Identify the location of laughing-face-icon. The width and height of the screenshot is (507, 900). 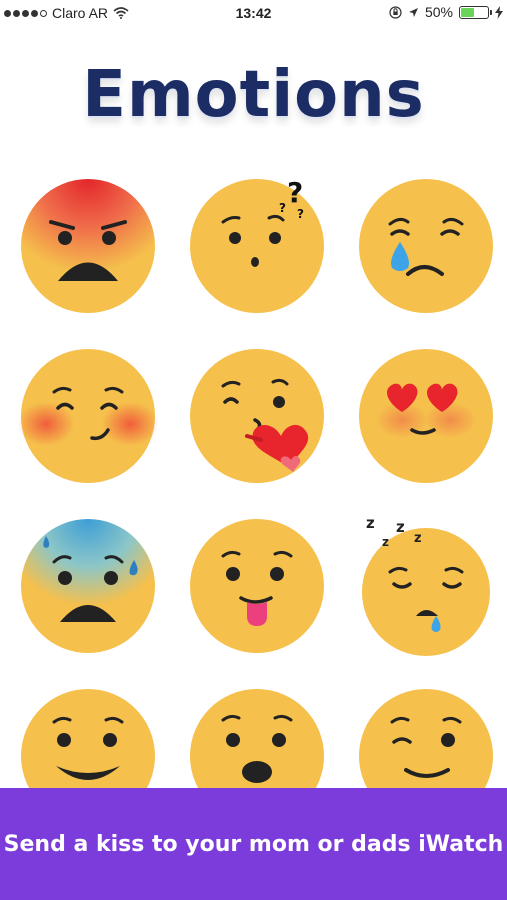
(88, 738).